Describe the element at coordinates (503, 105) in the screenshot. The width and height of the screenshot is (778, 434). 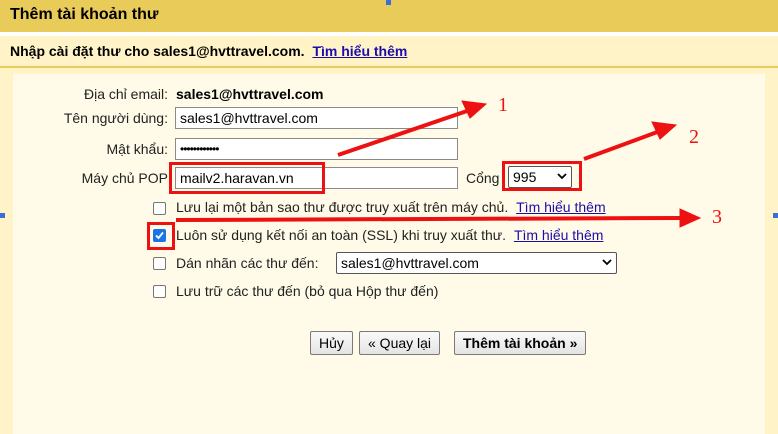
I see `annotation-1: 1` at that location.